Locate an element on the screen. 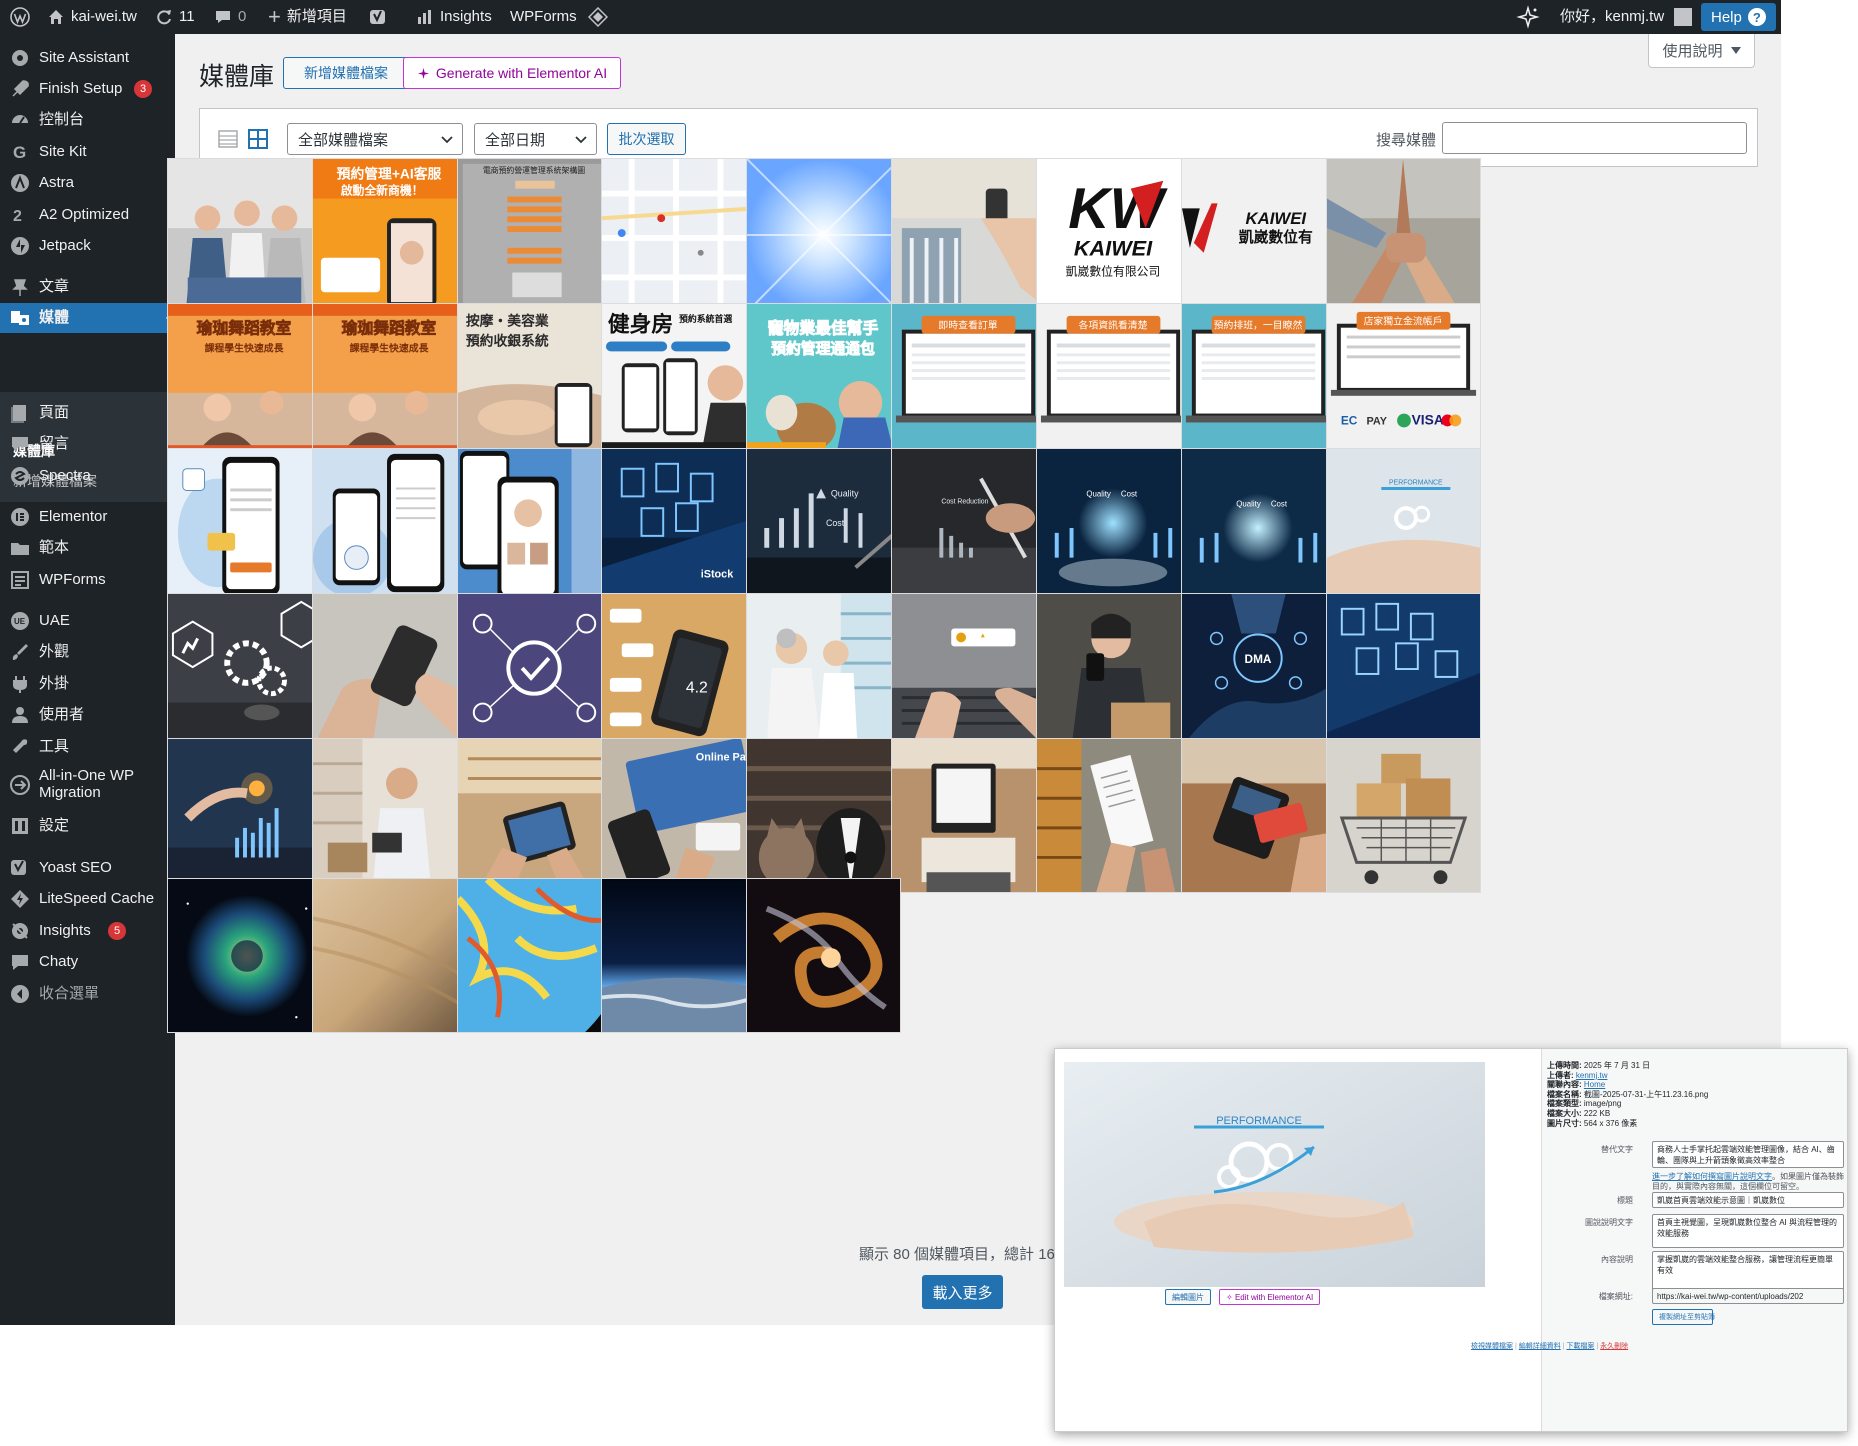  sidebar-item-migration: All-in-One WP Migration is located at coordinates (87, 785).